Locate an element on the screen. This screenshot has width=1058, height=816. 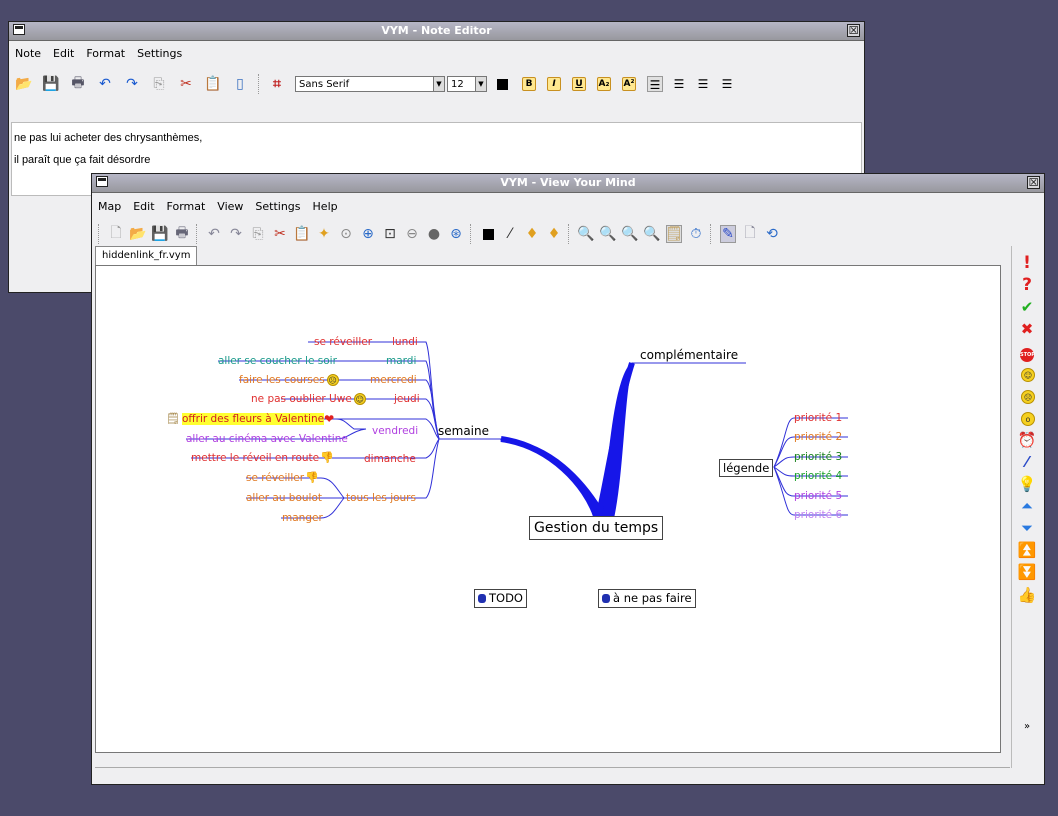
task-cinema: aller au cinéma avec Valentine is located at coordinates (267, 439).